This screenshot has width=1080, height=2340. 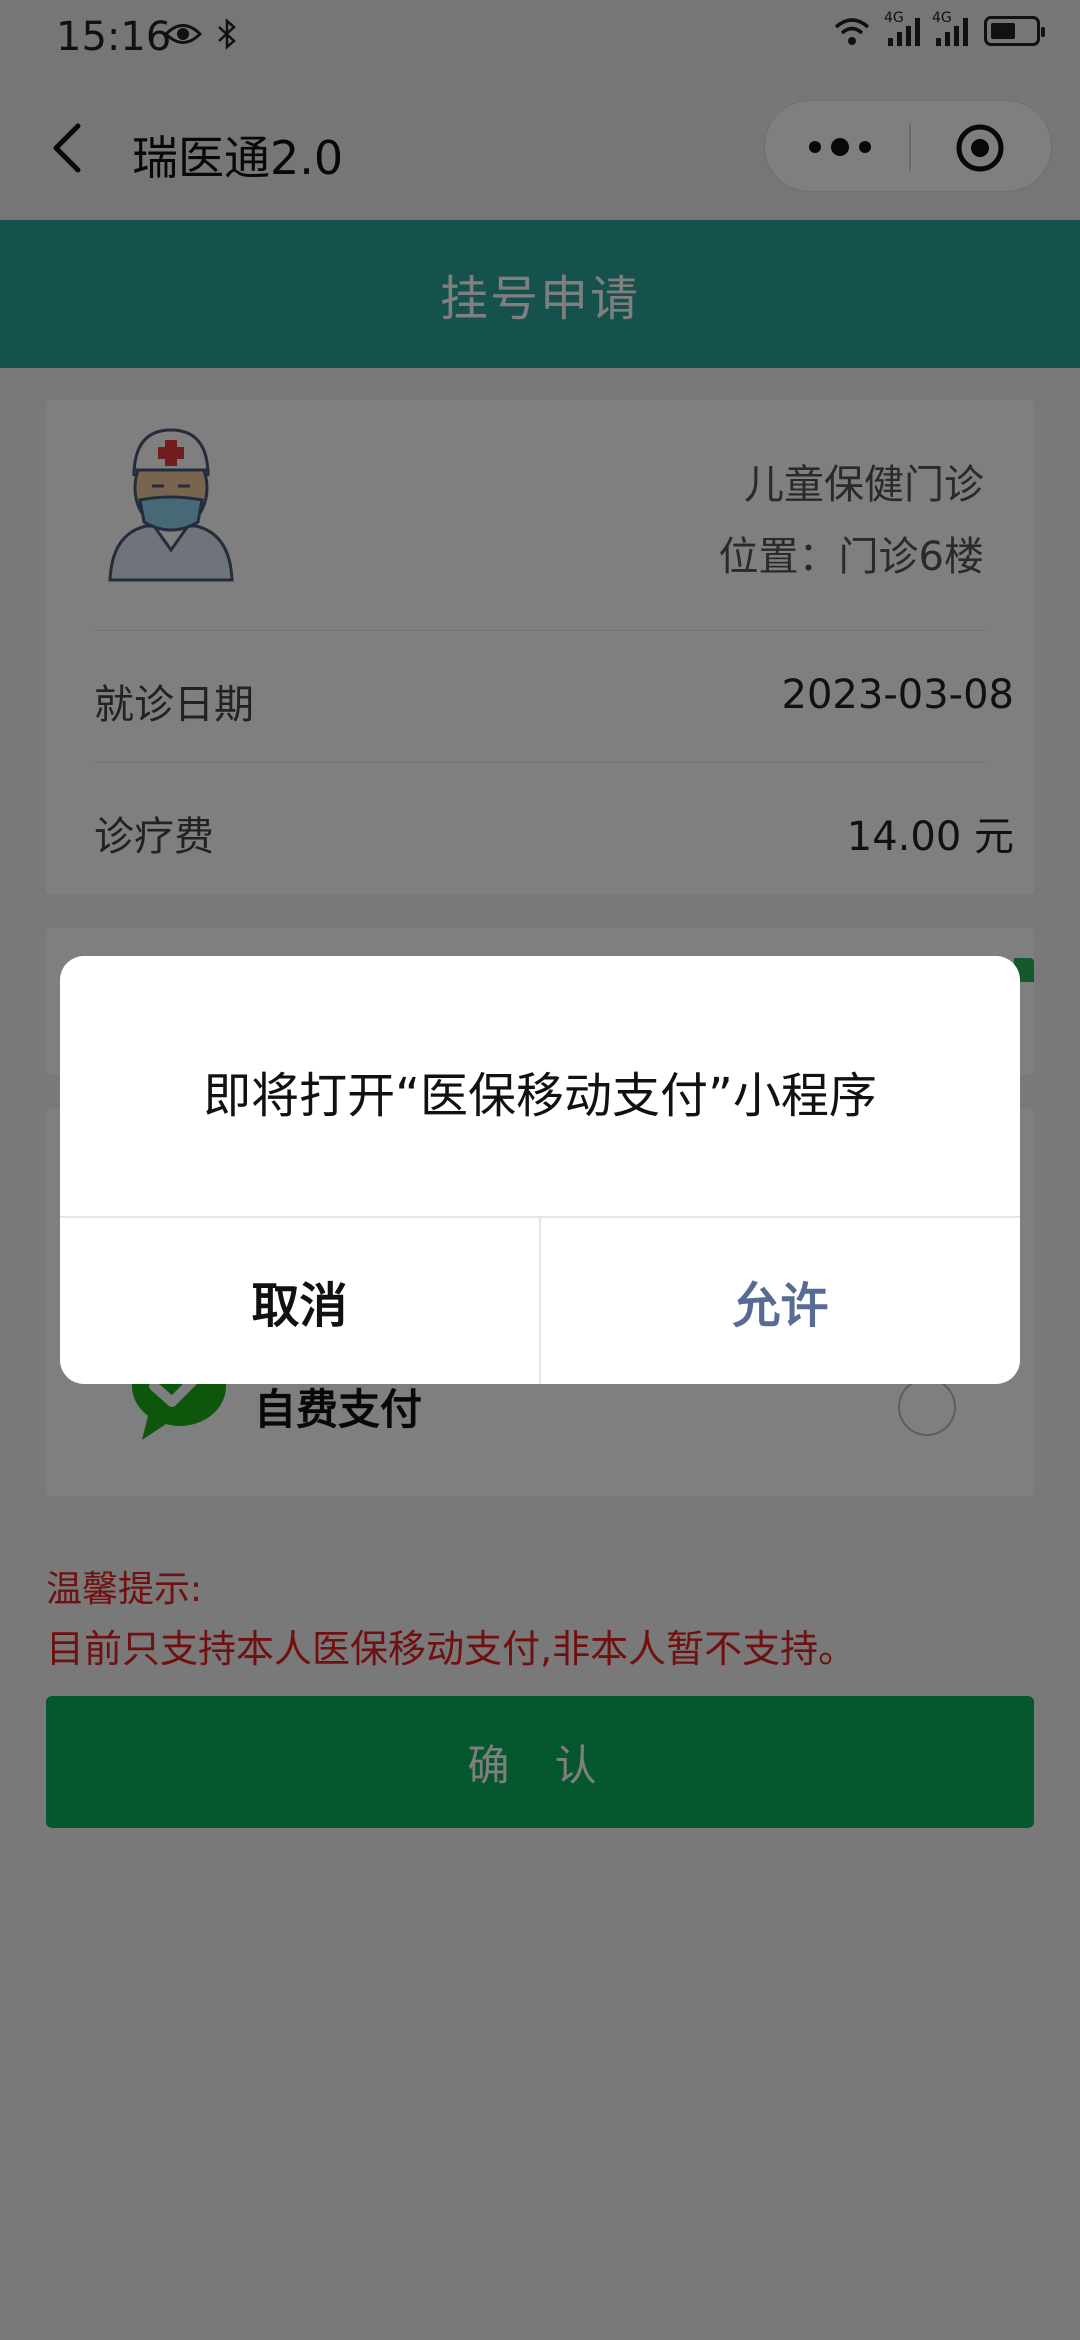 What do you see at coordinates (540, 1096) in the screenshot?
I see `dialog-message: 即将打开“医保移动支付”小程序` at bounding box center [540, 1096].